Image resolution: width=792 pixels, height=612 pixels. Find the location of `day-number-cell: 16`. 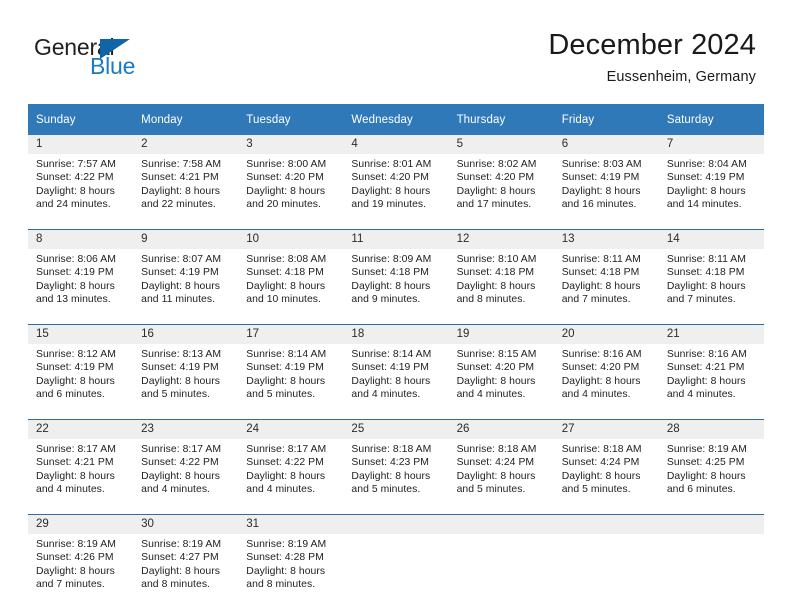

day-number-cell: 16 is located at coordinates (186, 334).